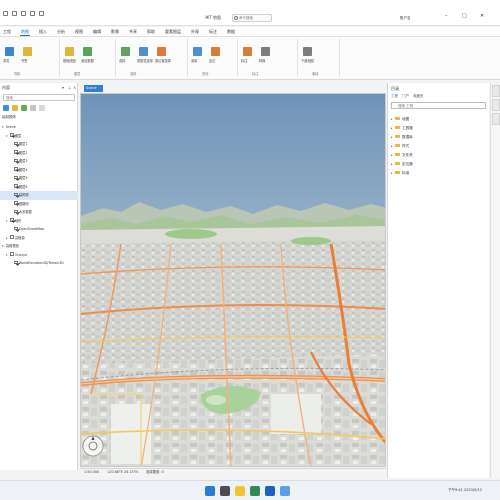 This screenshot has width=500, height=500. What do you see at coordinates (39, 161) in the screenshot?
I see `layer-row: 图层3` at bounding box center [39, 161].